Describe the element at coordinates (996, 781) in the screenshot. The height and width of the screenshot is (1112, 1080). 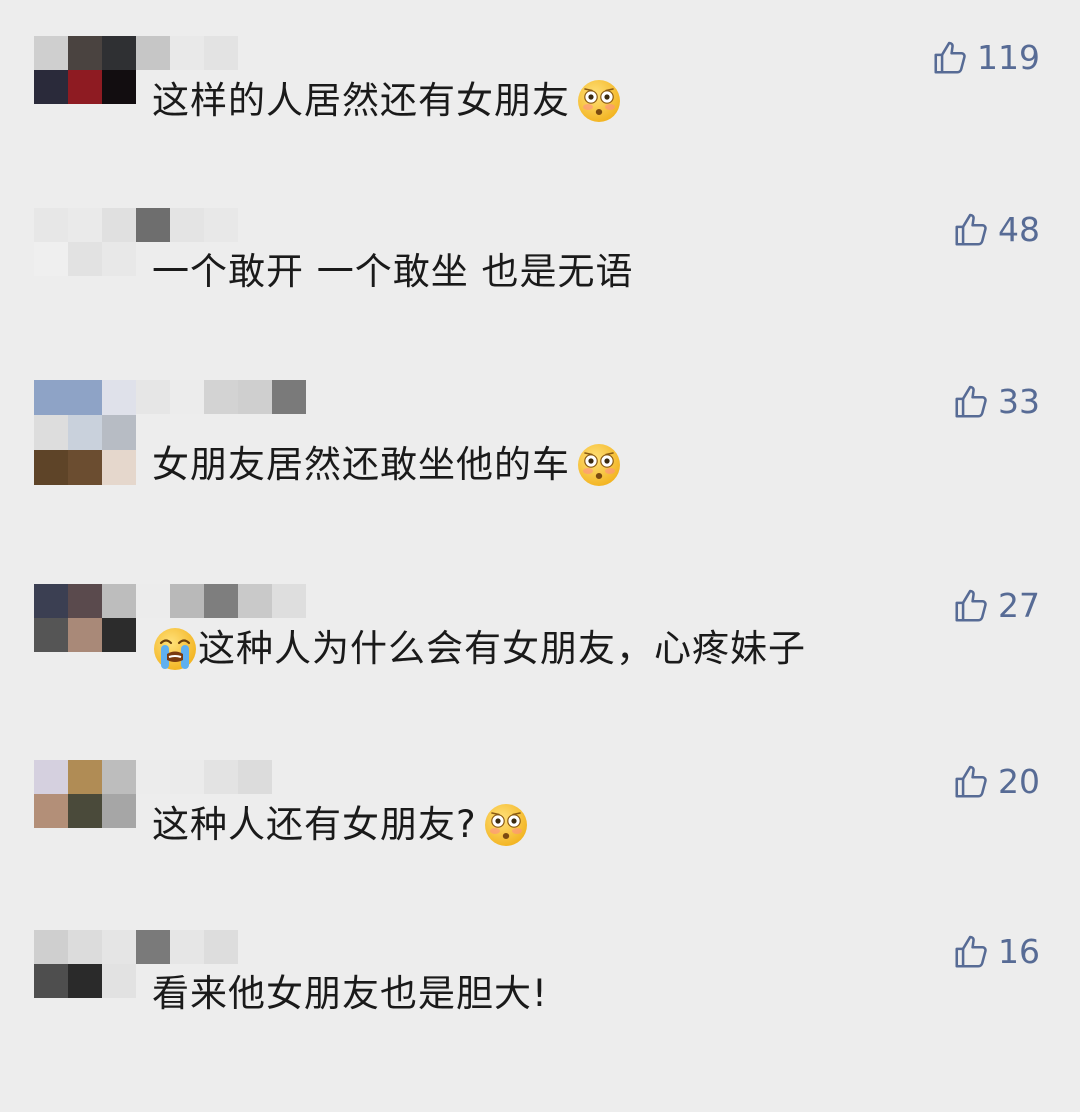
I see `like-button: 20` at that location.